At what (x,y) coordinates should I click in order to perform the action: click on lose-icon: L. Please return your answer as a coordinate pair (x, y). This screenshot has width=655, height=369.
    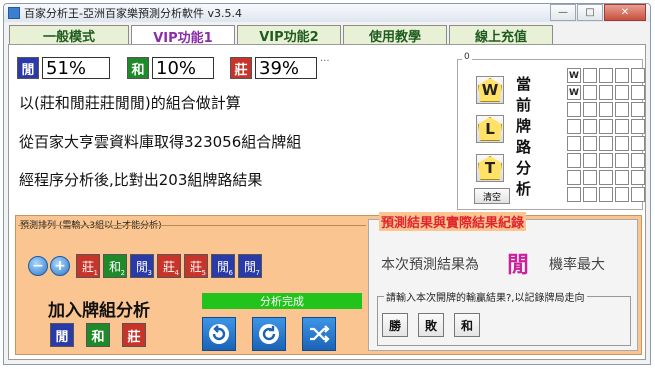
    Looking at the image, I should click on (490, 129).